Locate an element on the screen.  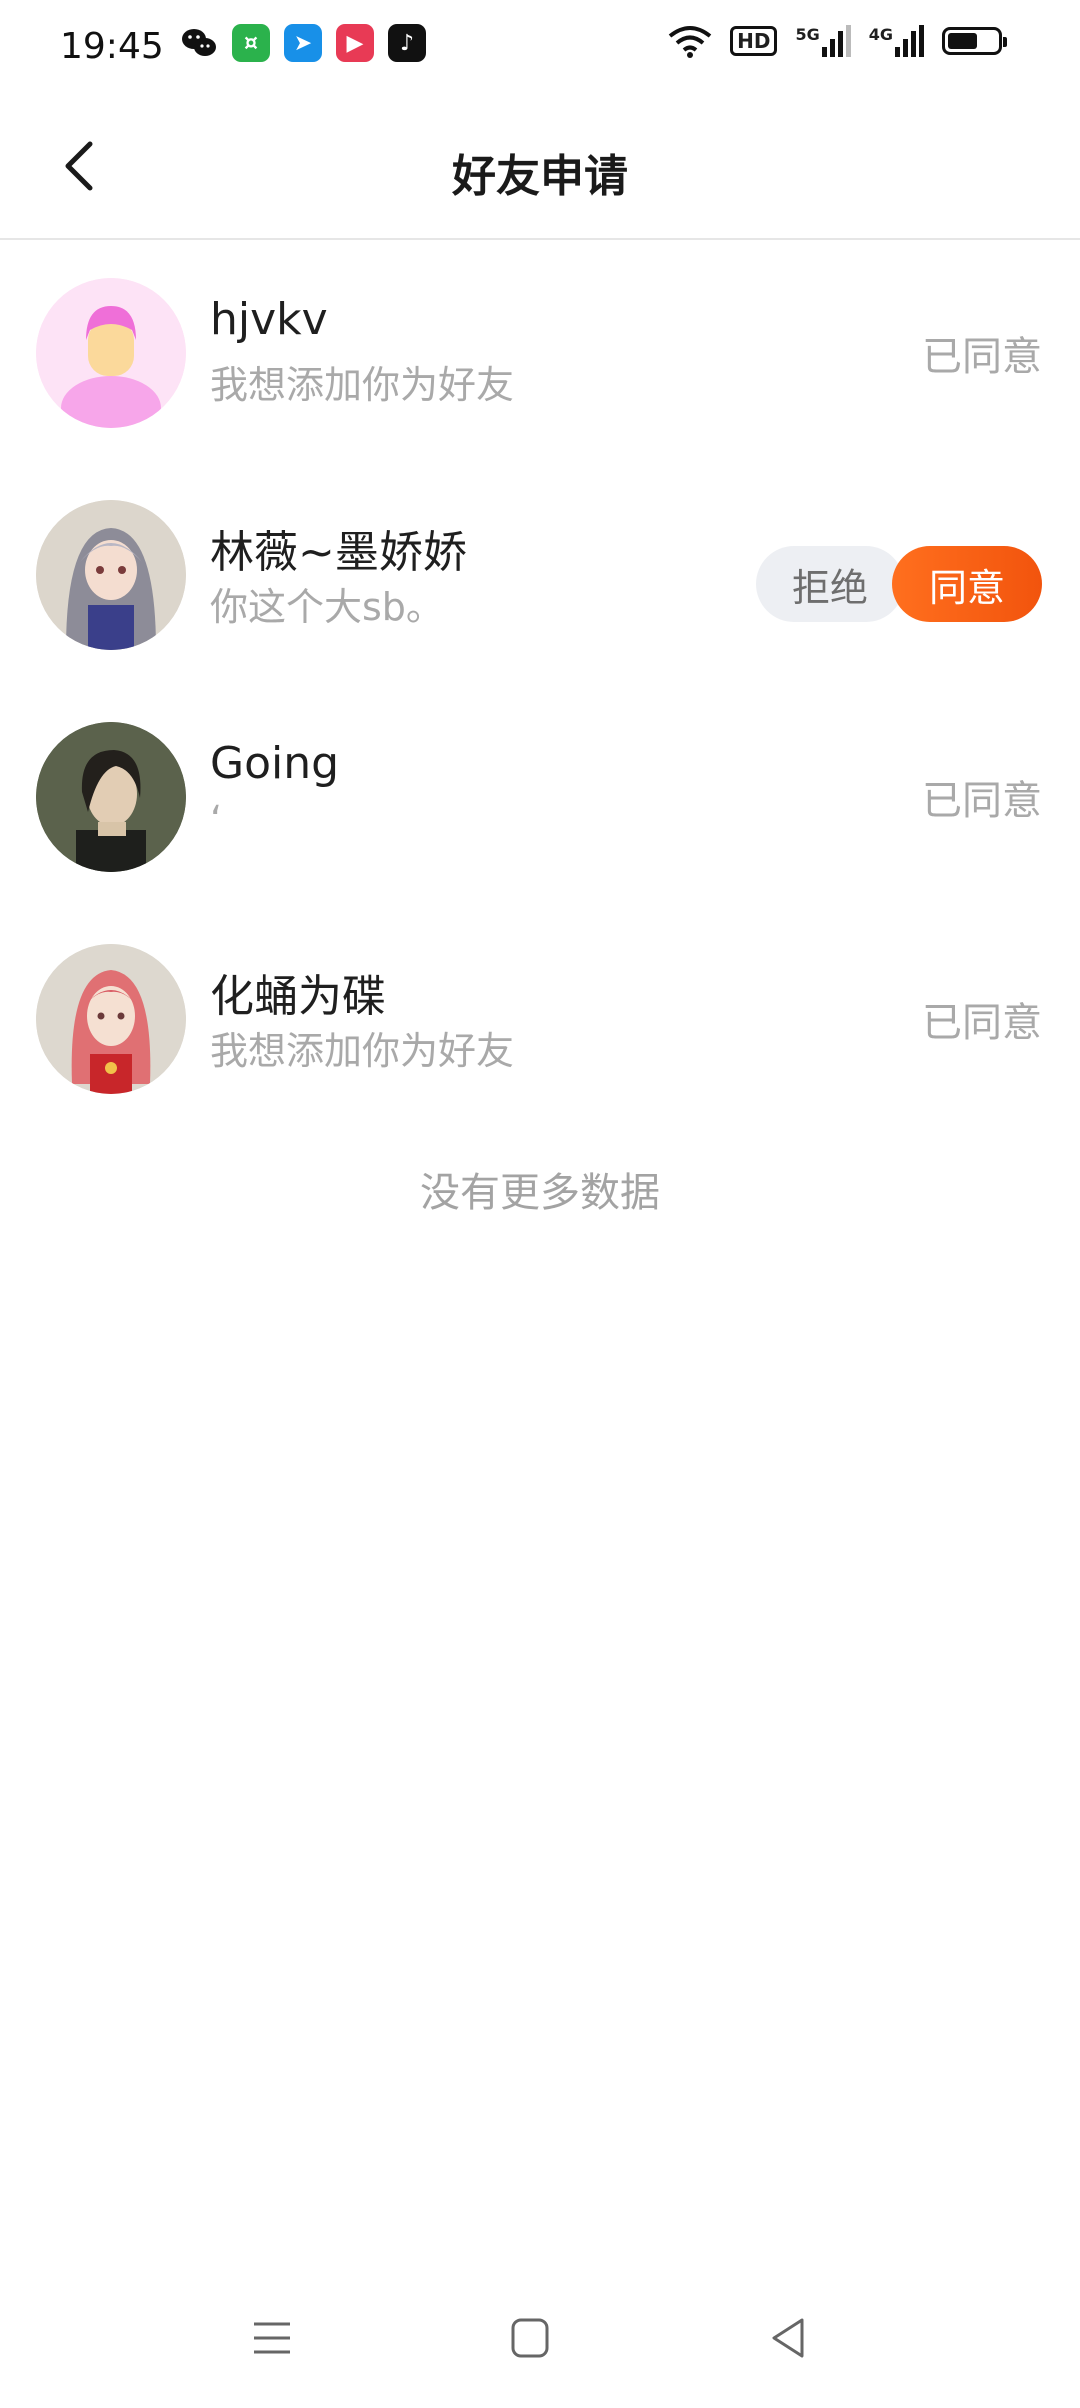
friend-request-item: 林薇~墨娇娇 你这个大sb。 拒绝 同意 is located at coordinates (540, 575).